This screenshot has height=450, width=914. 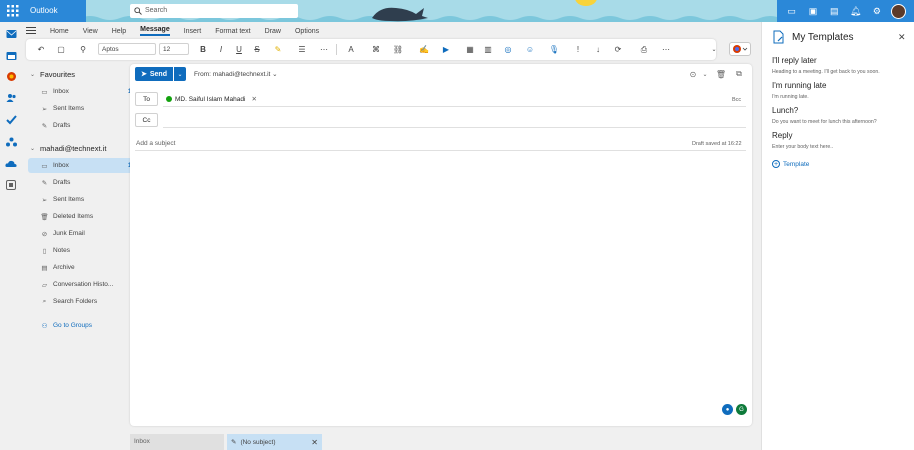 I want to click on bold-button: B, so click(x=203, y=49).